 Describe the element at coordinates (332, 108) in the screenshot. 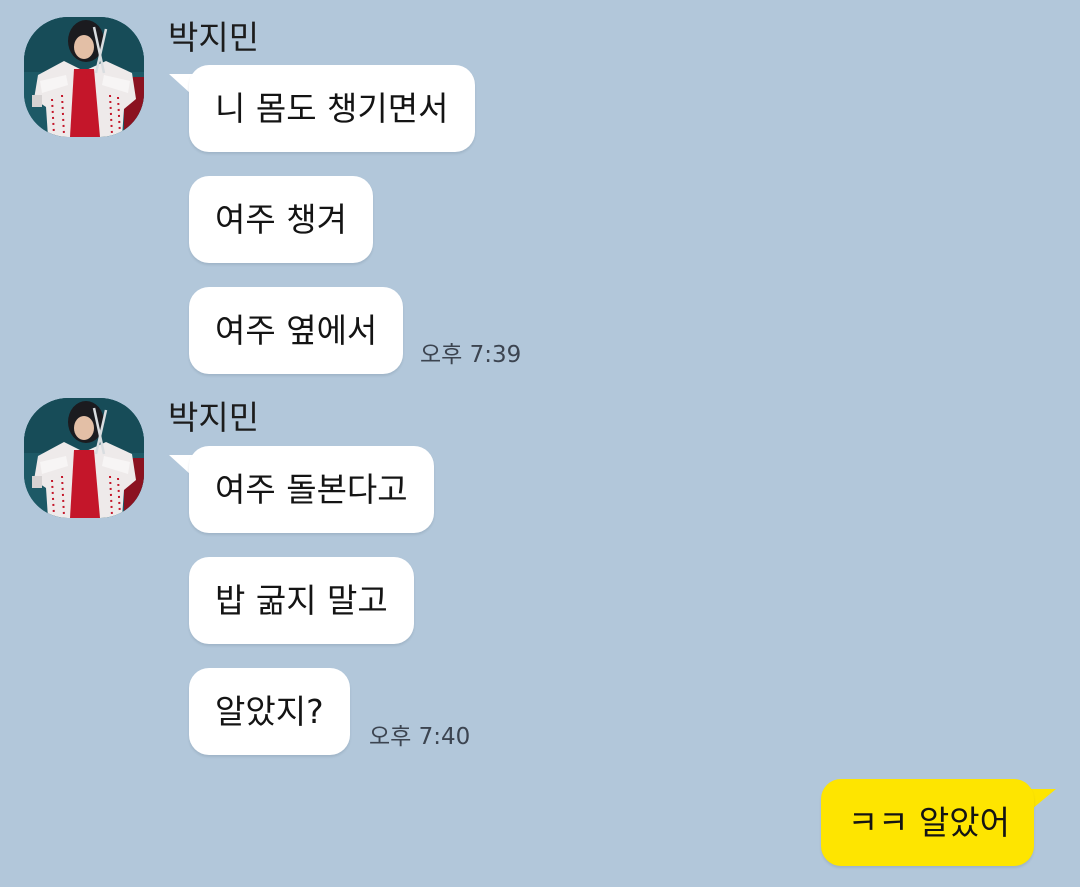

I see `message-bubble: 니 몸도 챙기면서` at that location.